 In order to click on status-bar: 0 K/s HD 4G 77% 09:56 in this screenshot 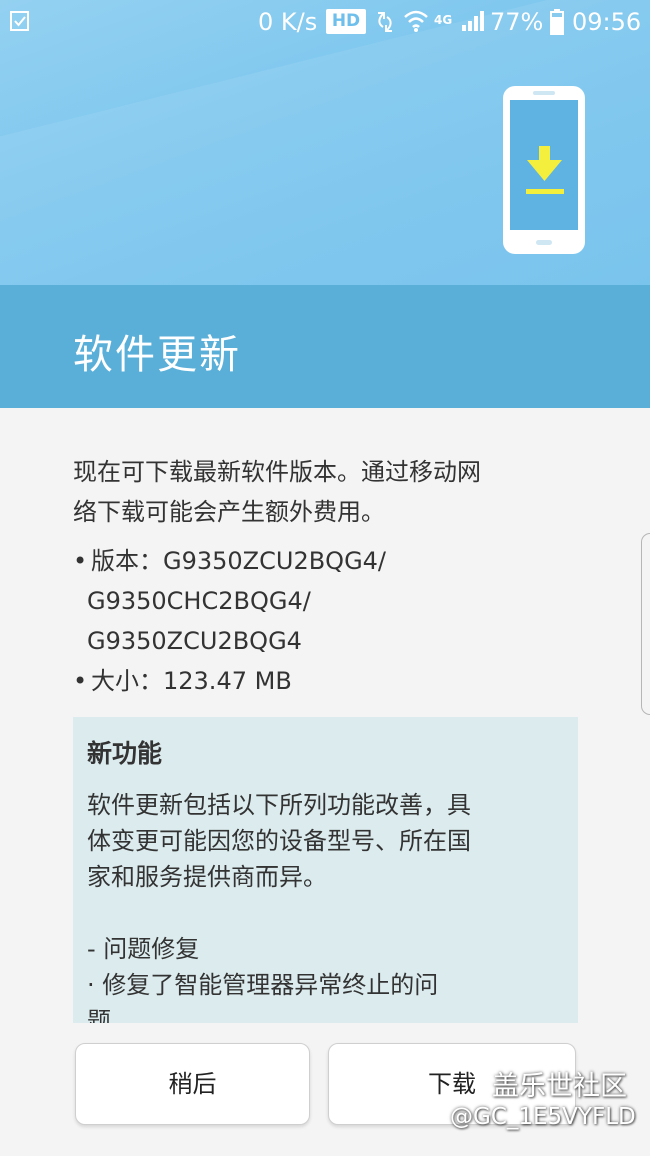, I will do `click(325, 22)`.